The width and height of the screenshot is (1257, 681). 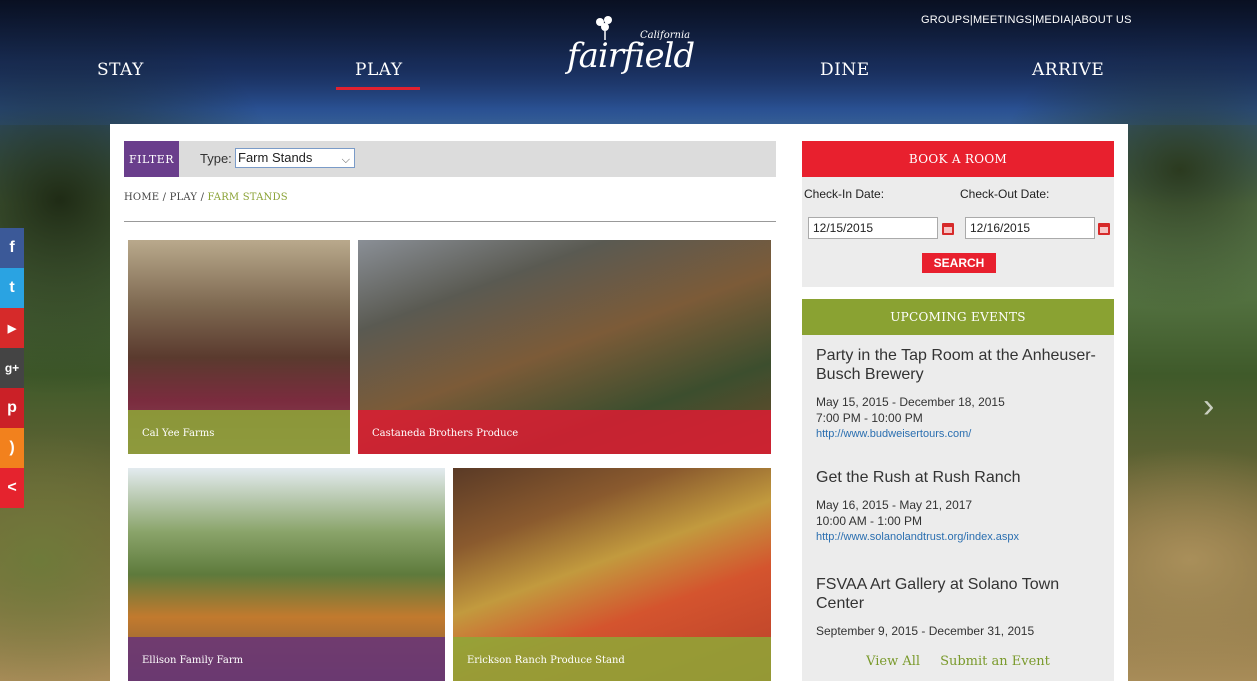 What do you see at coordinates (612, 659) in the screenshot?
I see `tile-label: Erickson Ranch Produce Stand` at bounding box center [612, 659].